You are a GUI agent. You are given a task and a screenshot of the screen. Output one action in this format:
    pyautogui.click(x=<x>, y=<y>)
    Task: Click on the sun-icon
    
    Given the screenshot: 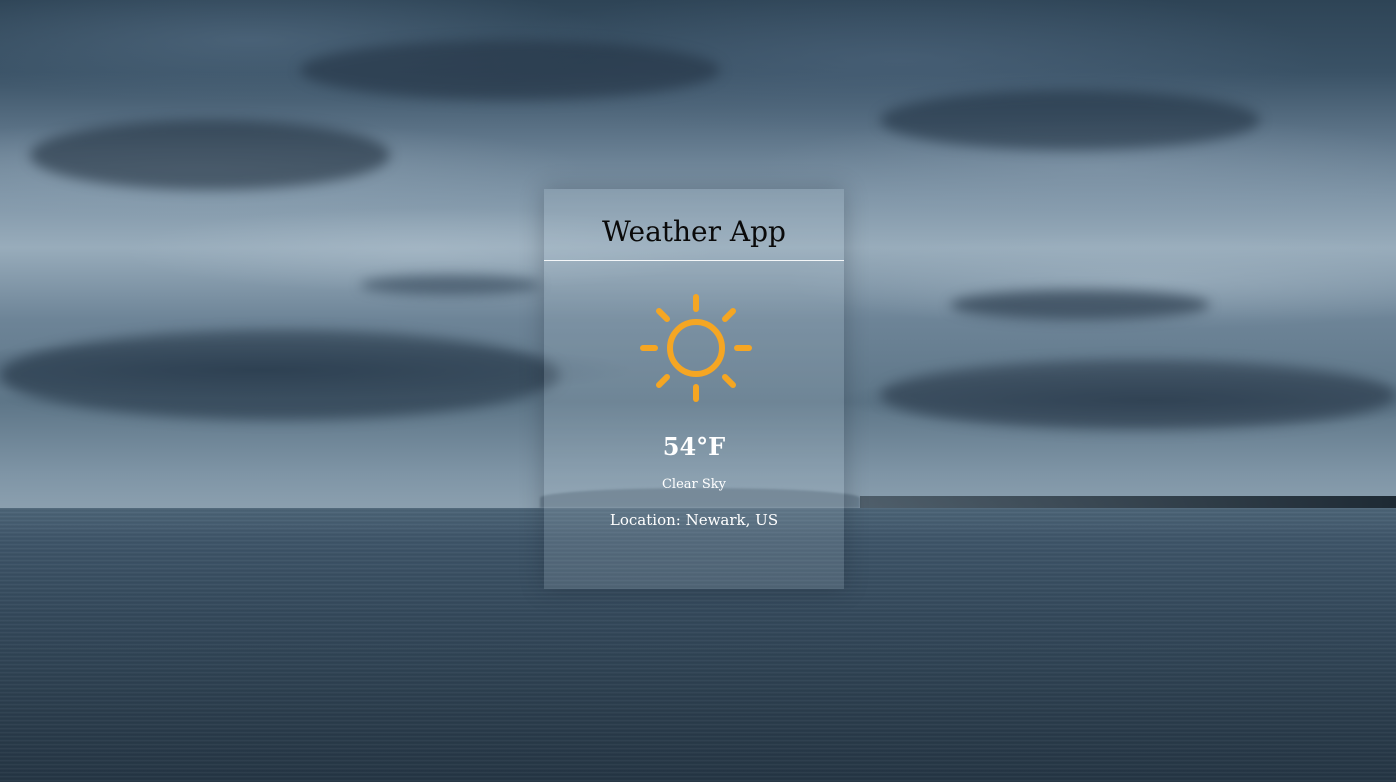 What is the action you would take?
    pyautogui.click(x=696, y=348)
    